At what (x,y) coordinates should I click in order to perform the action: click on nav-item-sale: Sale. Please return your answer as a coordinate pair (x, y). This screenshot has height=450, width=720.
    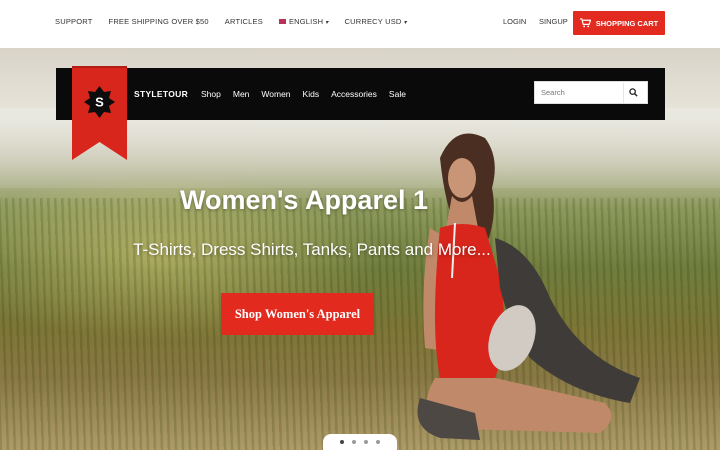
    Looking at the image, I should click on (397, 94).